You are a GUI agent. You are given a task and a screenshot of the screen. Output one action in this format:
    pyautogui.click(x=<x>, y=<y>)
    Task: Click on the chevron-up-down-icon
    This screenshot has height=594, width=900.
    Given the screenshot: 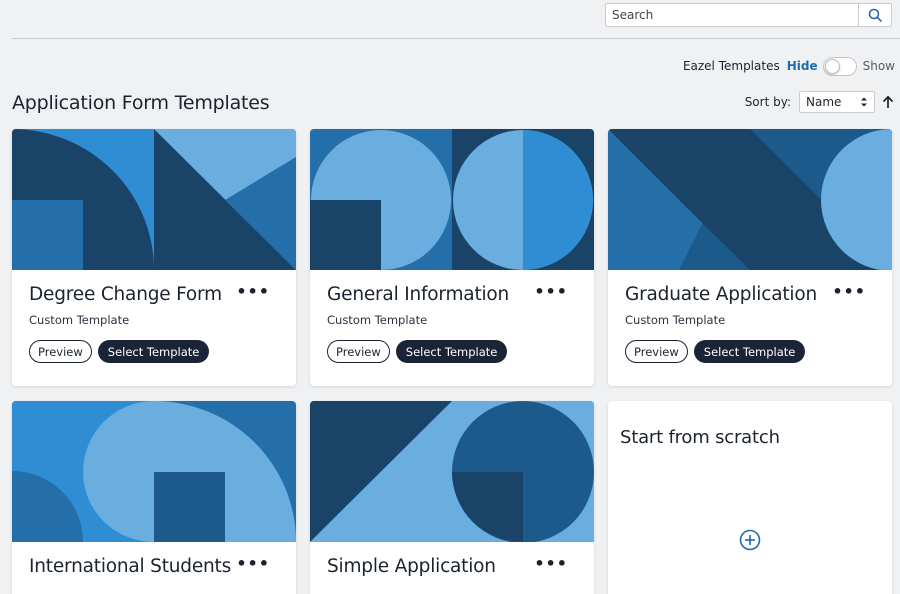 What is the action you would take?
    pyautogui.click(x=864, y=102)
    